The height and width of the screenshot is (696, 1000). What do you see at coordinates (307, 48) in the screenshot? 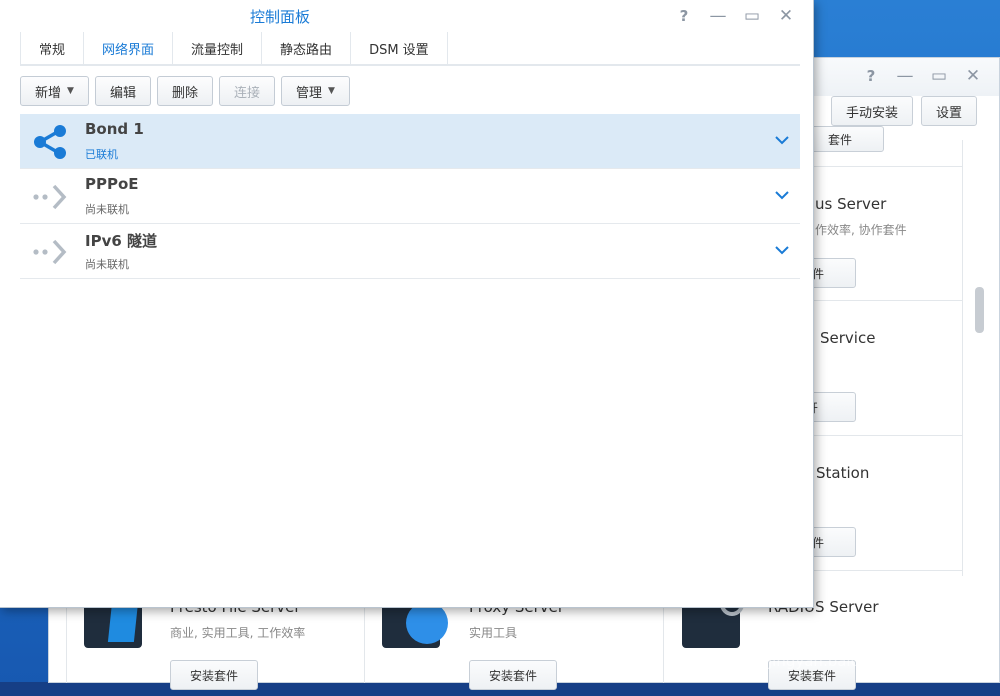
I see `tab-static-route: 静态路由` at bounding box center [307, 48].